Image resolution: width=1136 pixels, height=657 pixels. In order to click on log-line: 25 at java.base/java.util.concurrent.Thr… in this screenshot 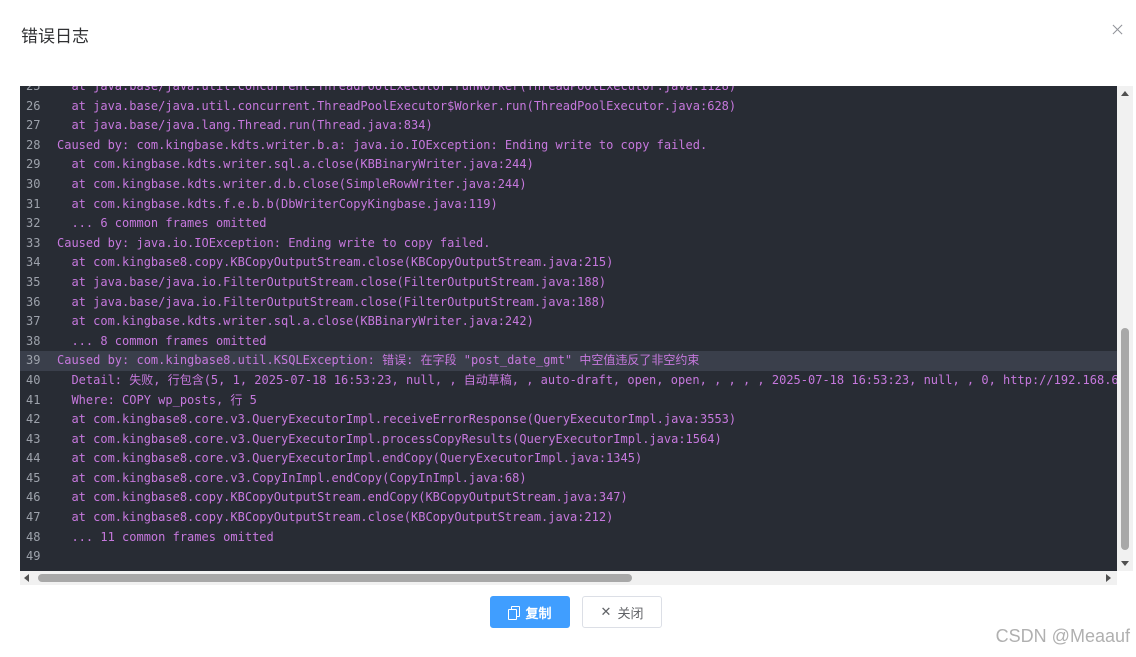, I will do `click(568, 91)`.